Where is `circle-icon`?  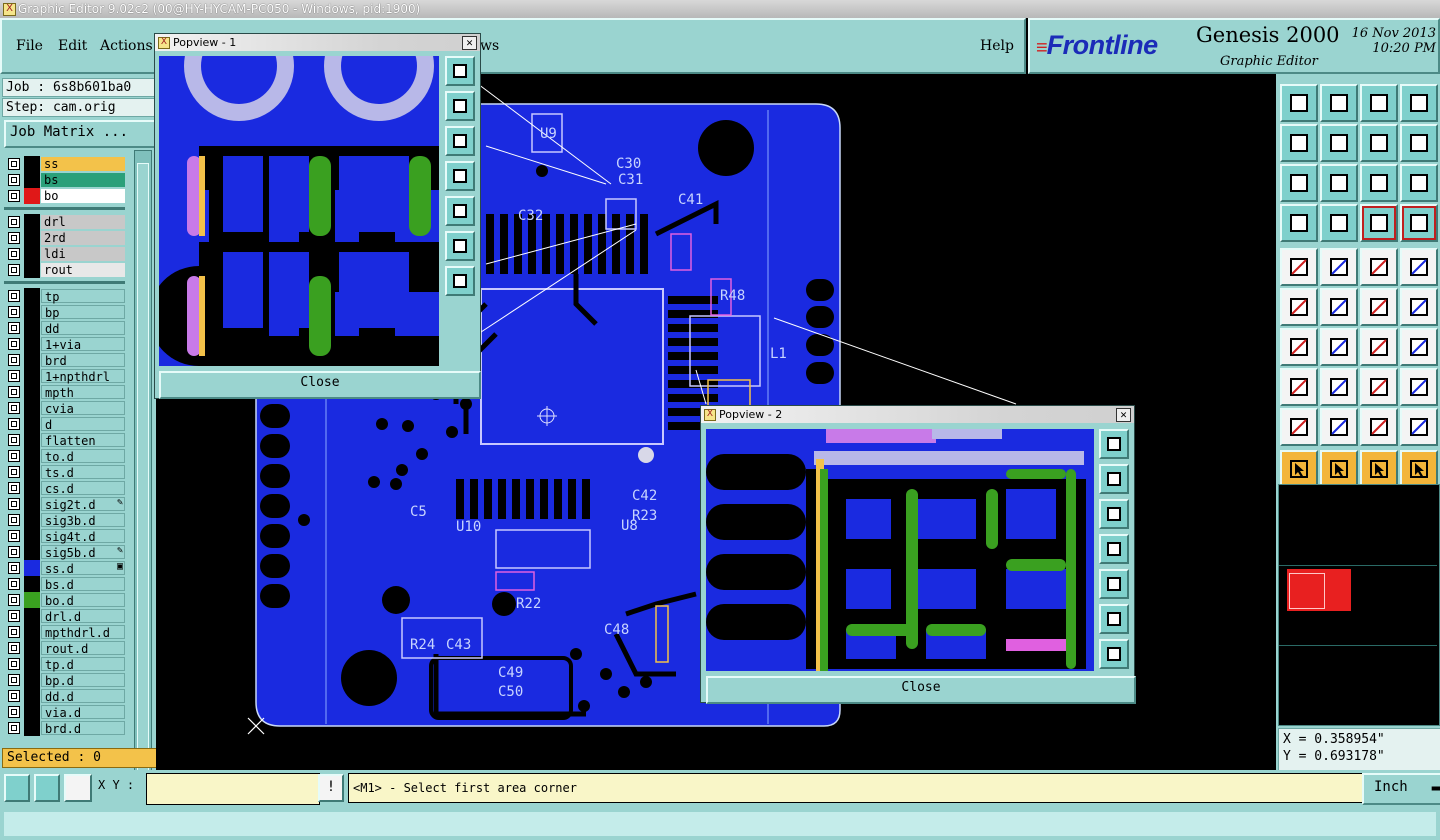
circle-icon is located at coordinates (1419, 267).